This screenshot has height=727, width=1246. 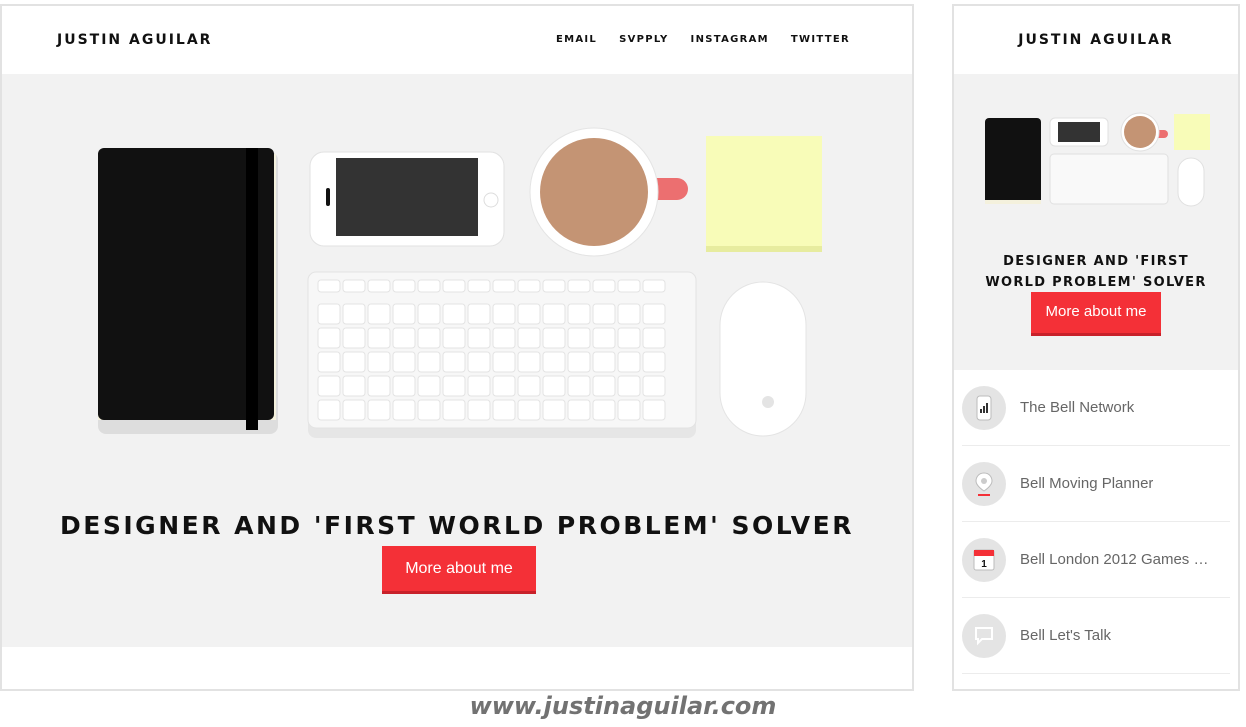 What do you see at coordinates (643, 39) in the screenshot?
I see `nav-svpply-link: SVPPLY` at bounding box center [643, 39].